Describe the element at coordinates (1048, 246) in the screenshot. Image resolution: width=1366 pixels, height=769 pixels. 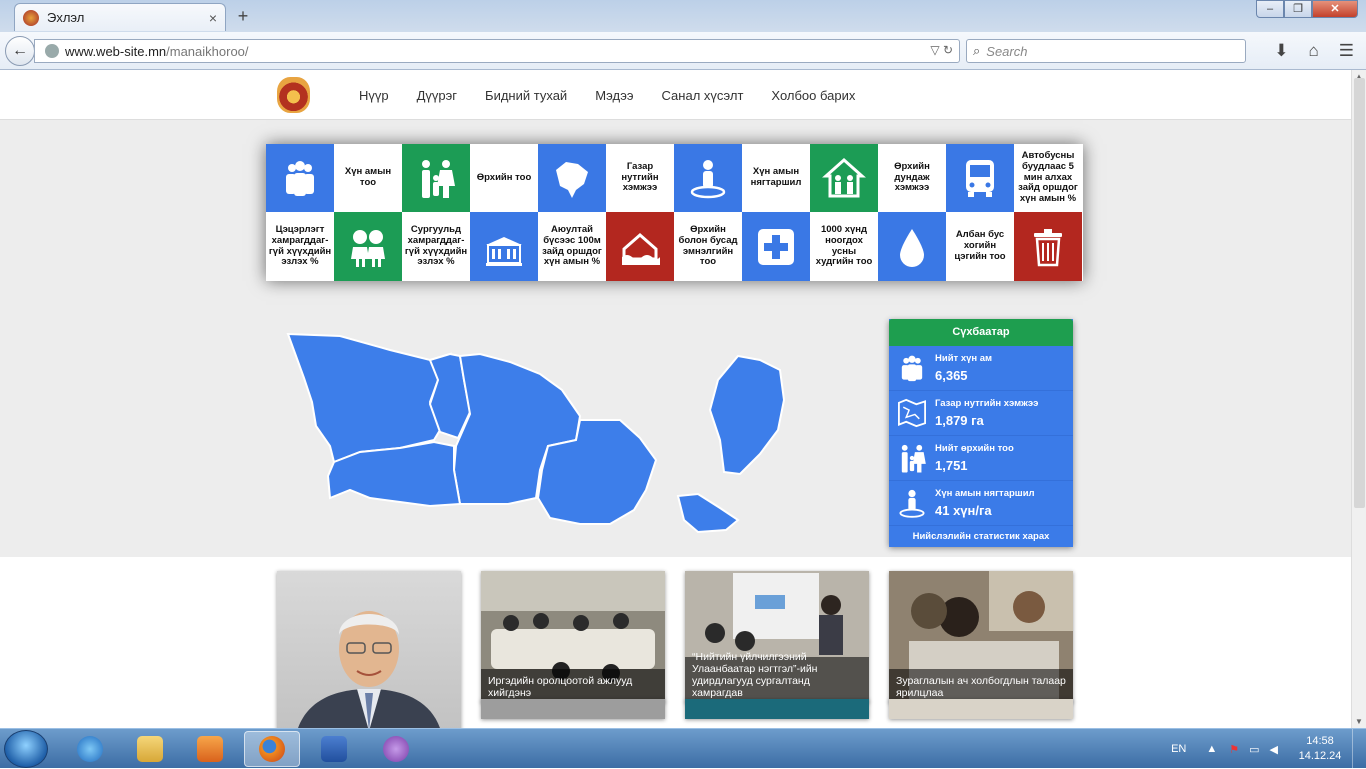
I see `tile-trash-can` at that location.